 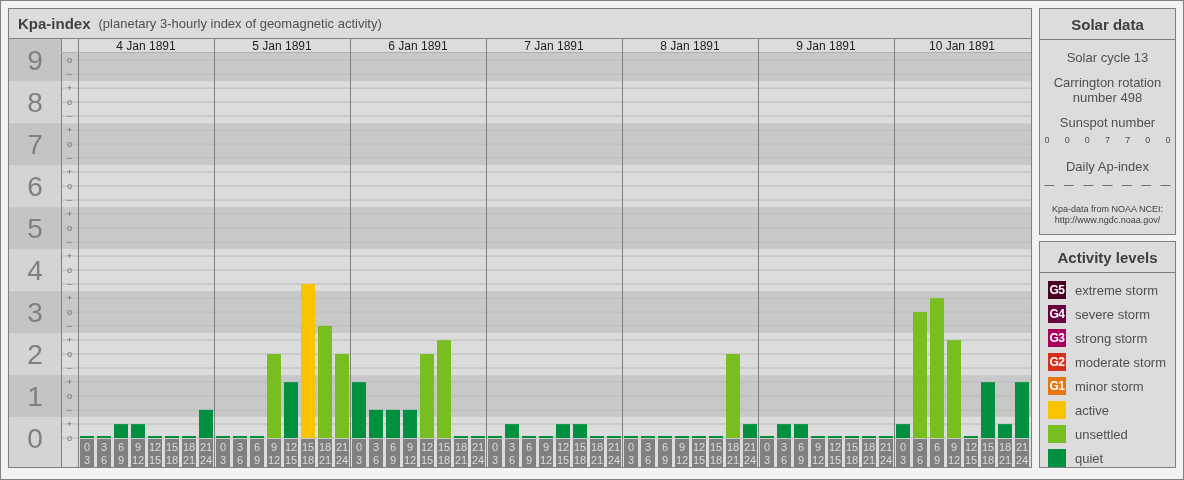 What do you see at coordinates (554, 45) in the screenshot?
I see `day-label: 7 Jan 1891` at bounding box center [554, 45].